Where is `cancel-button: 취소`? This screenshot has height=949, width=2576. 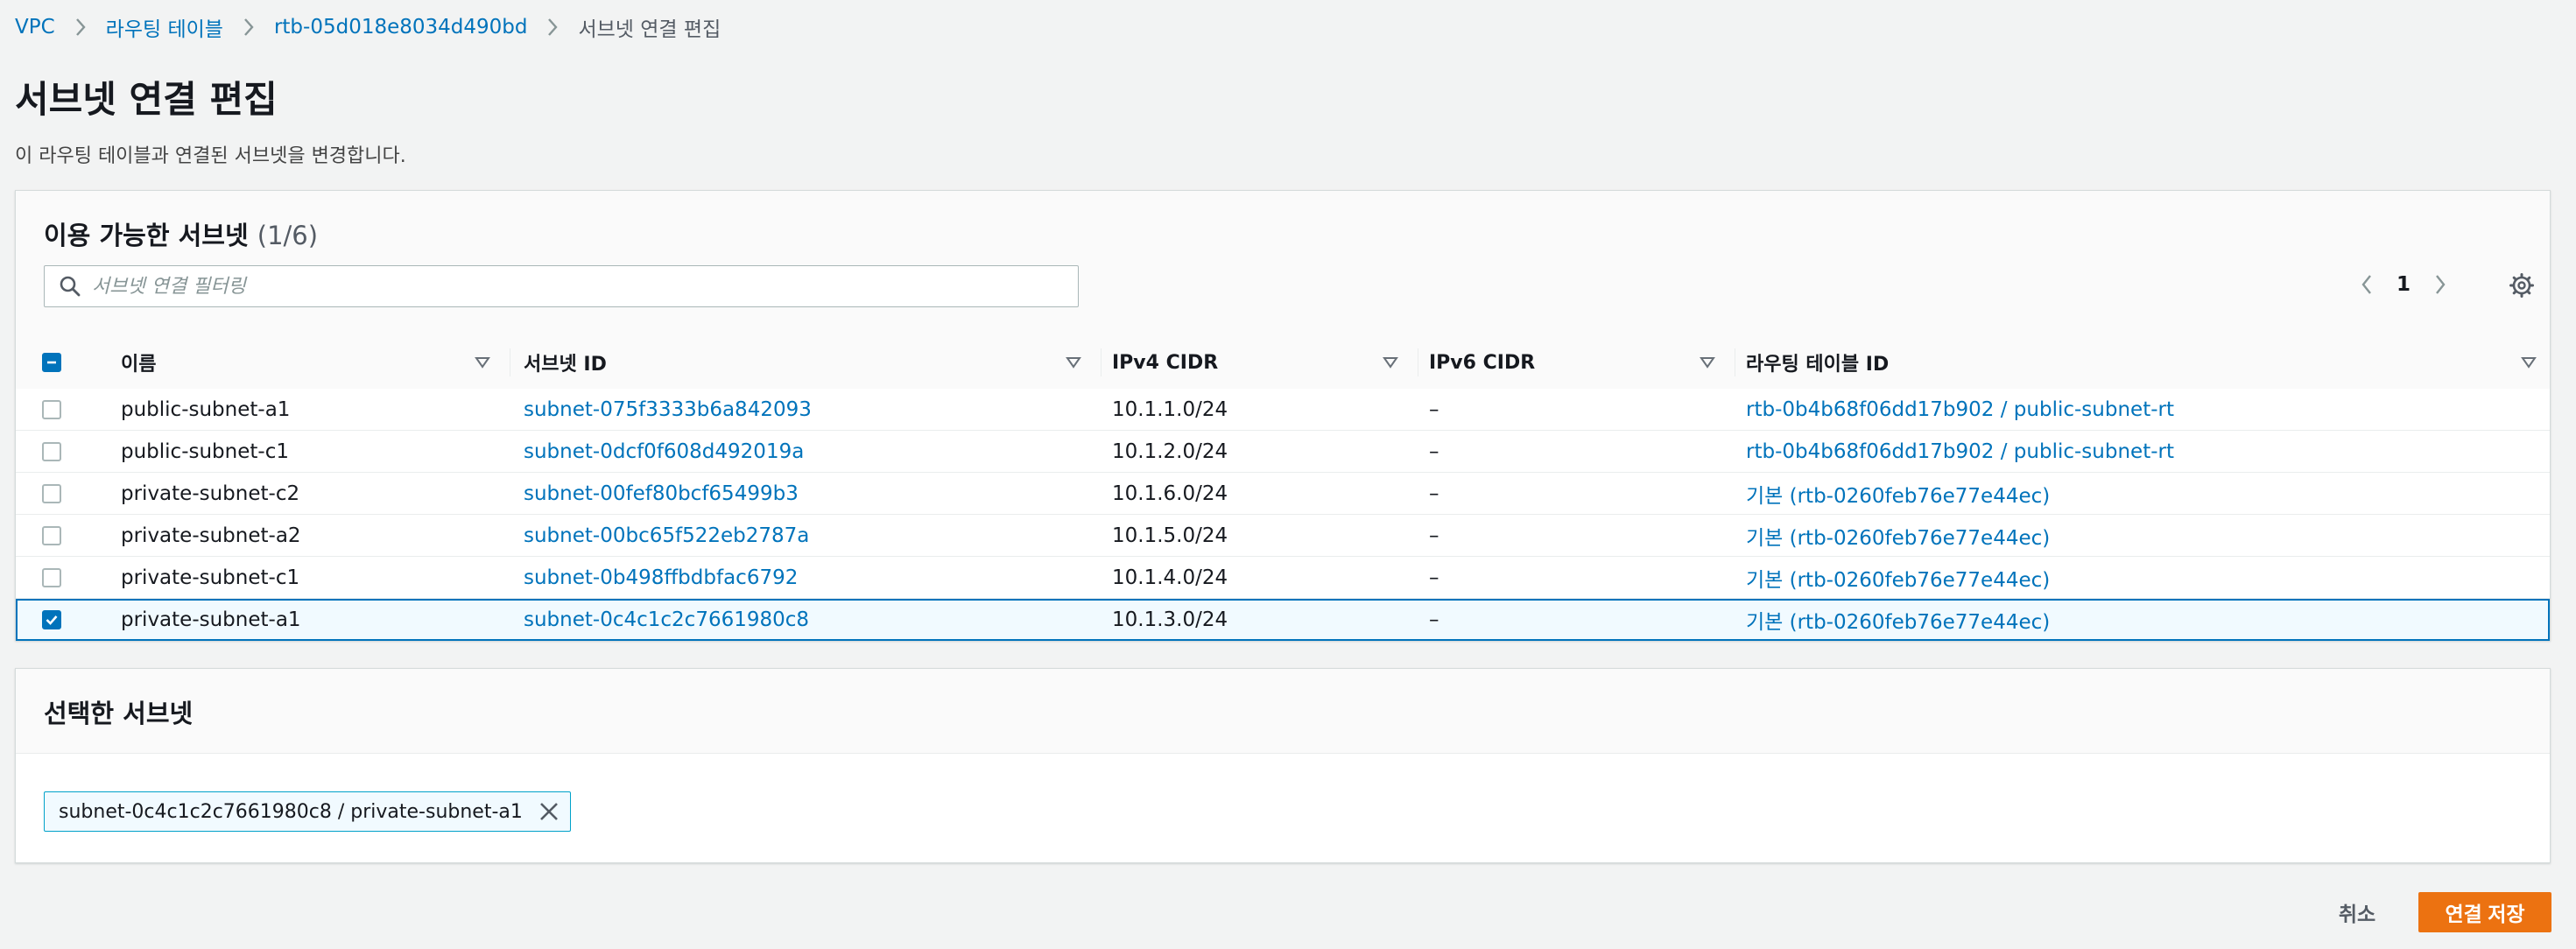
cancel-button: 취소 is located at coordinates (2357, 912).